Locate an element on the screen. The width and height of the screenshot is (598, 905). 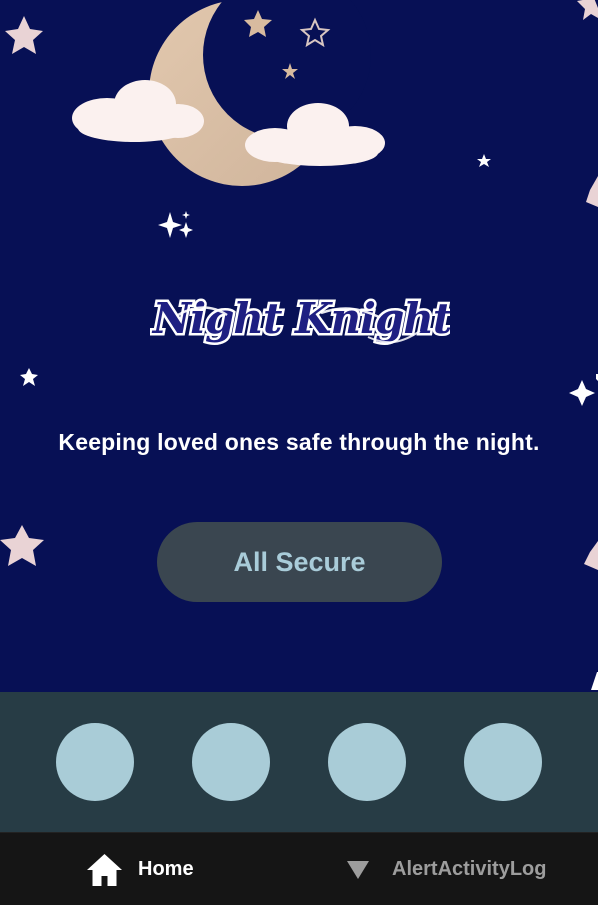
sparkle-tiny-icon is located at coordinates (186, 215).